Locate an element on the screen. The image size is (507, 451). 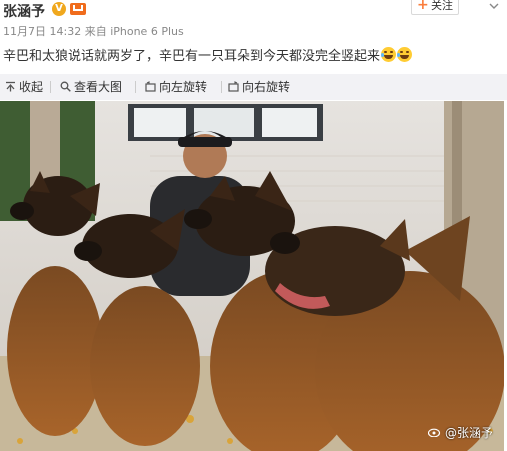
post-text-body: 辛巴和太狼说话就两岁了，辛巴有一只耳朵到今天都没完全竖起来 is located at coordinates (192, 56).